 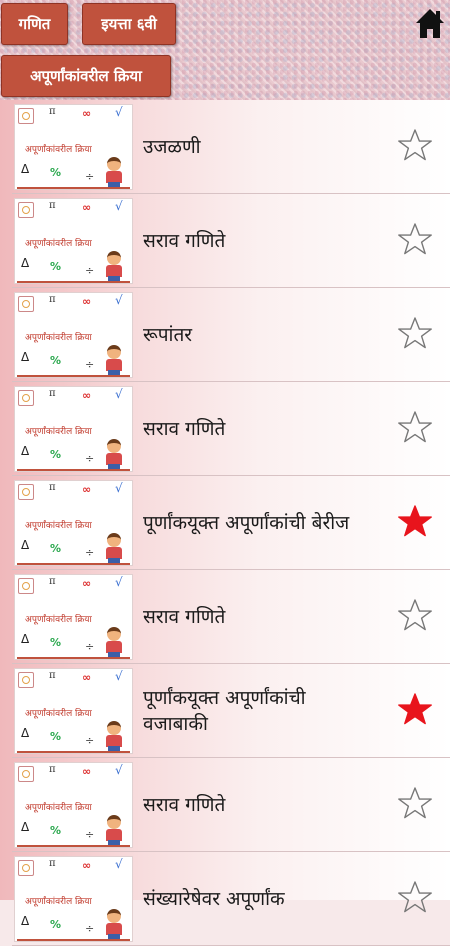 What do you see at coordinates (258, 522) in the screenshot?
I see `lesson-title: पूर्णांकयूक्त अपूर्णांकांची बेरीज` at bounding box center [258, 522].